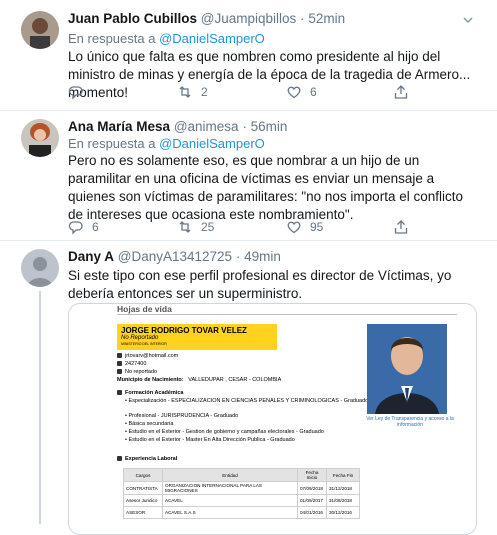 The height and width of the screenshot is (535, 497). I want to click on author-handle: @DanyA13412725, so click(175, 256).